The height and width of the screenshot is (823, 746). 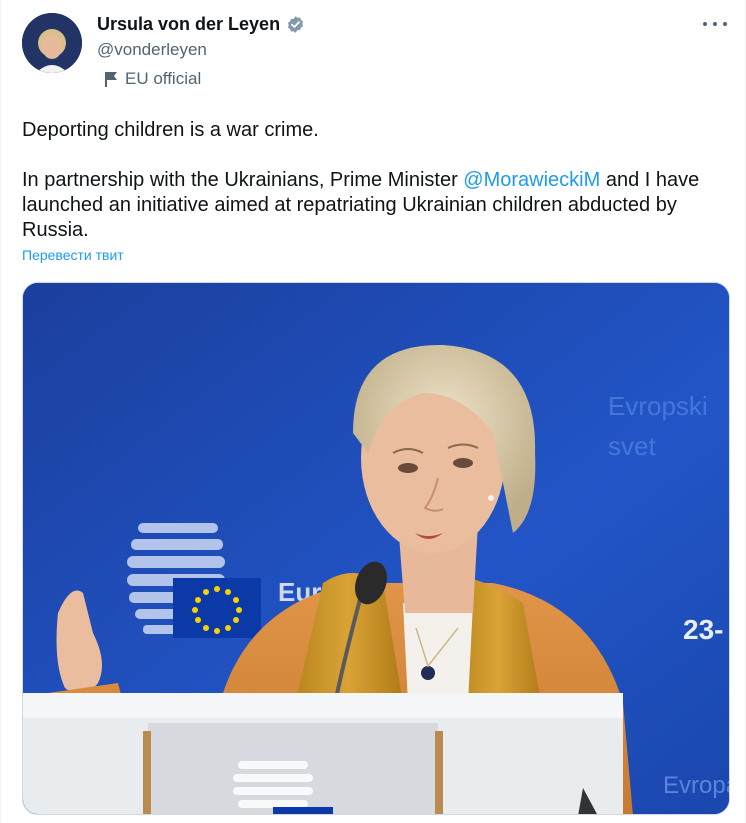 What do you see at coordinates (163, 78) in the screenshot?
I see `affiliation-text: EU official` at bounding box center [163, 78].